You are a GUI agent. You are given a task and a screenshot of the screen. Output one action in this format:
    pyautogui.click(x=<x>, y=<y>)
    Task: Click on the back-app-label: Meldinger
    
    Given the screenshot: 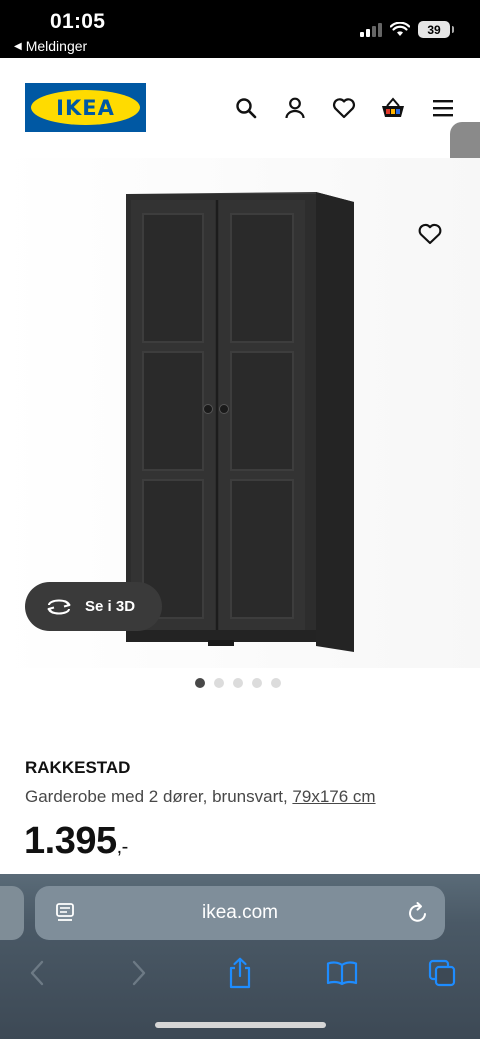 What is the action you would take?
    pyautogui.click(x=56, y=46)
    